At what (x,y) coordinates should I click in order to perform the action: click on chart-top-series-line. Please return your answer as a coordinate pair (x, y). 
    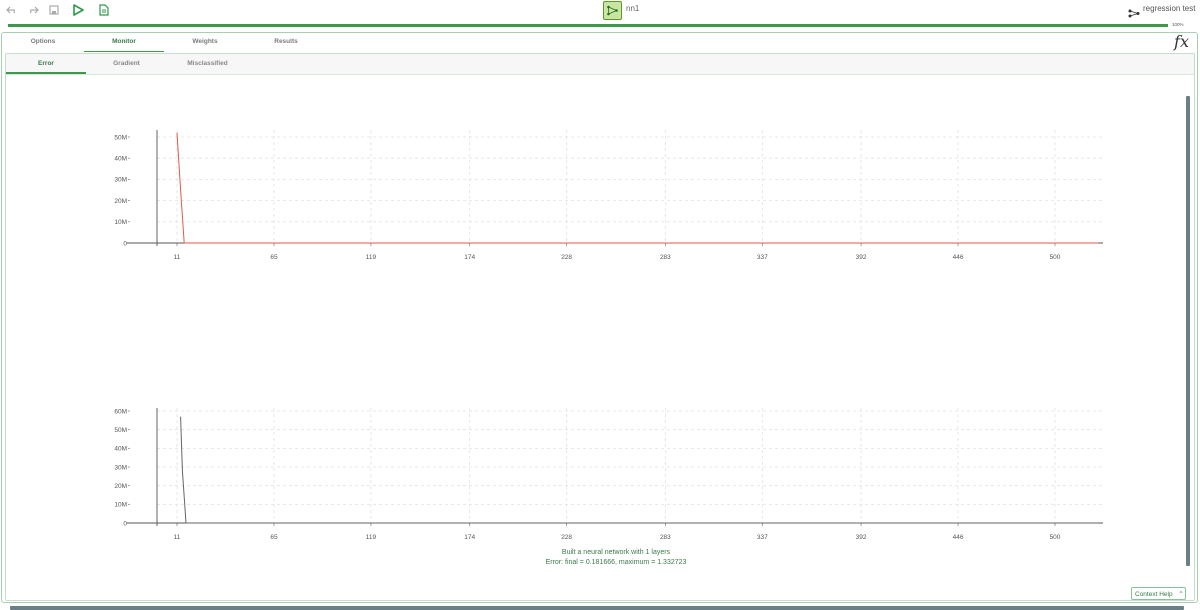
    Looking at the image, I should click on (637, 188).